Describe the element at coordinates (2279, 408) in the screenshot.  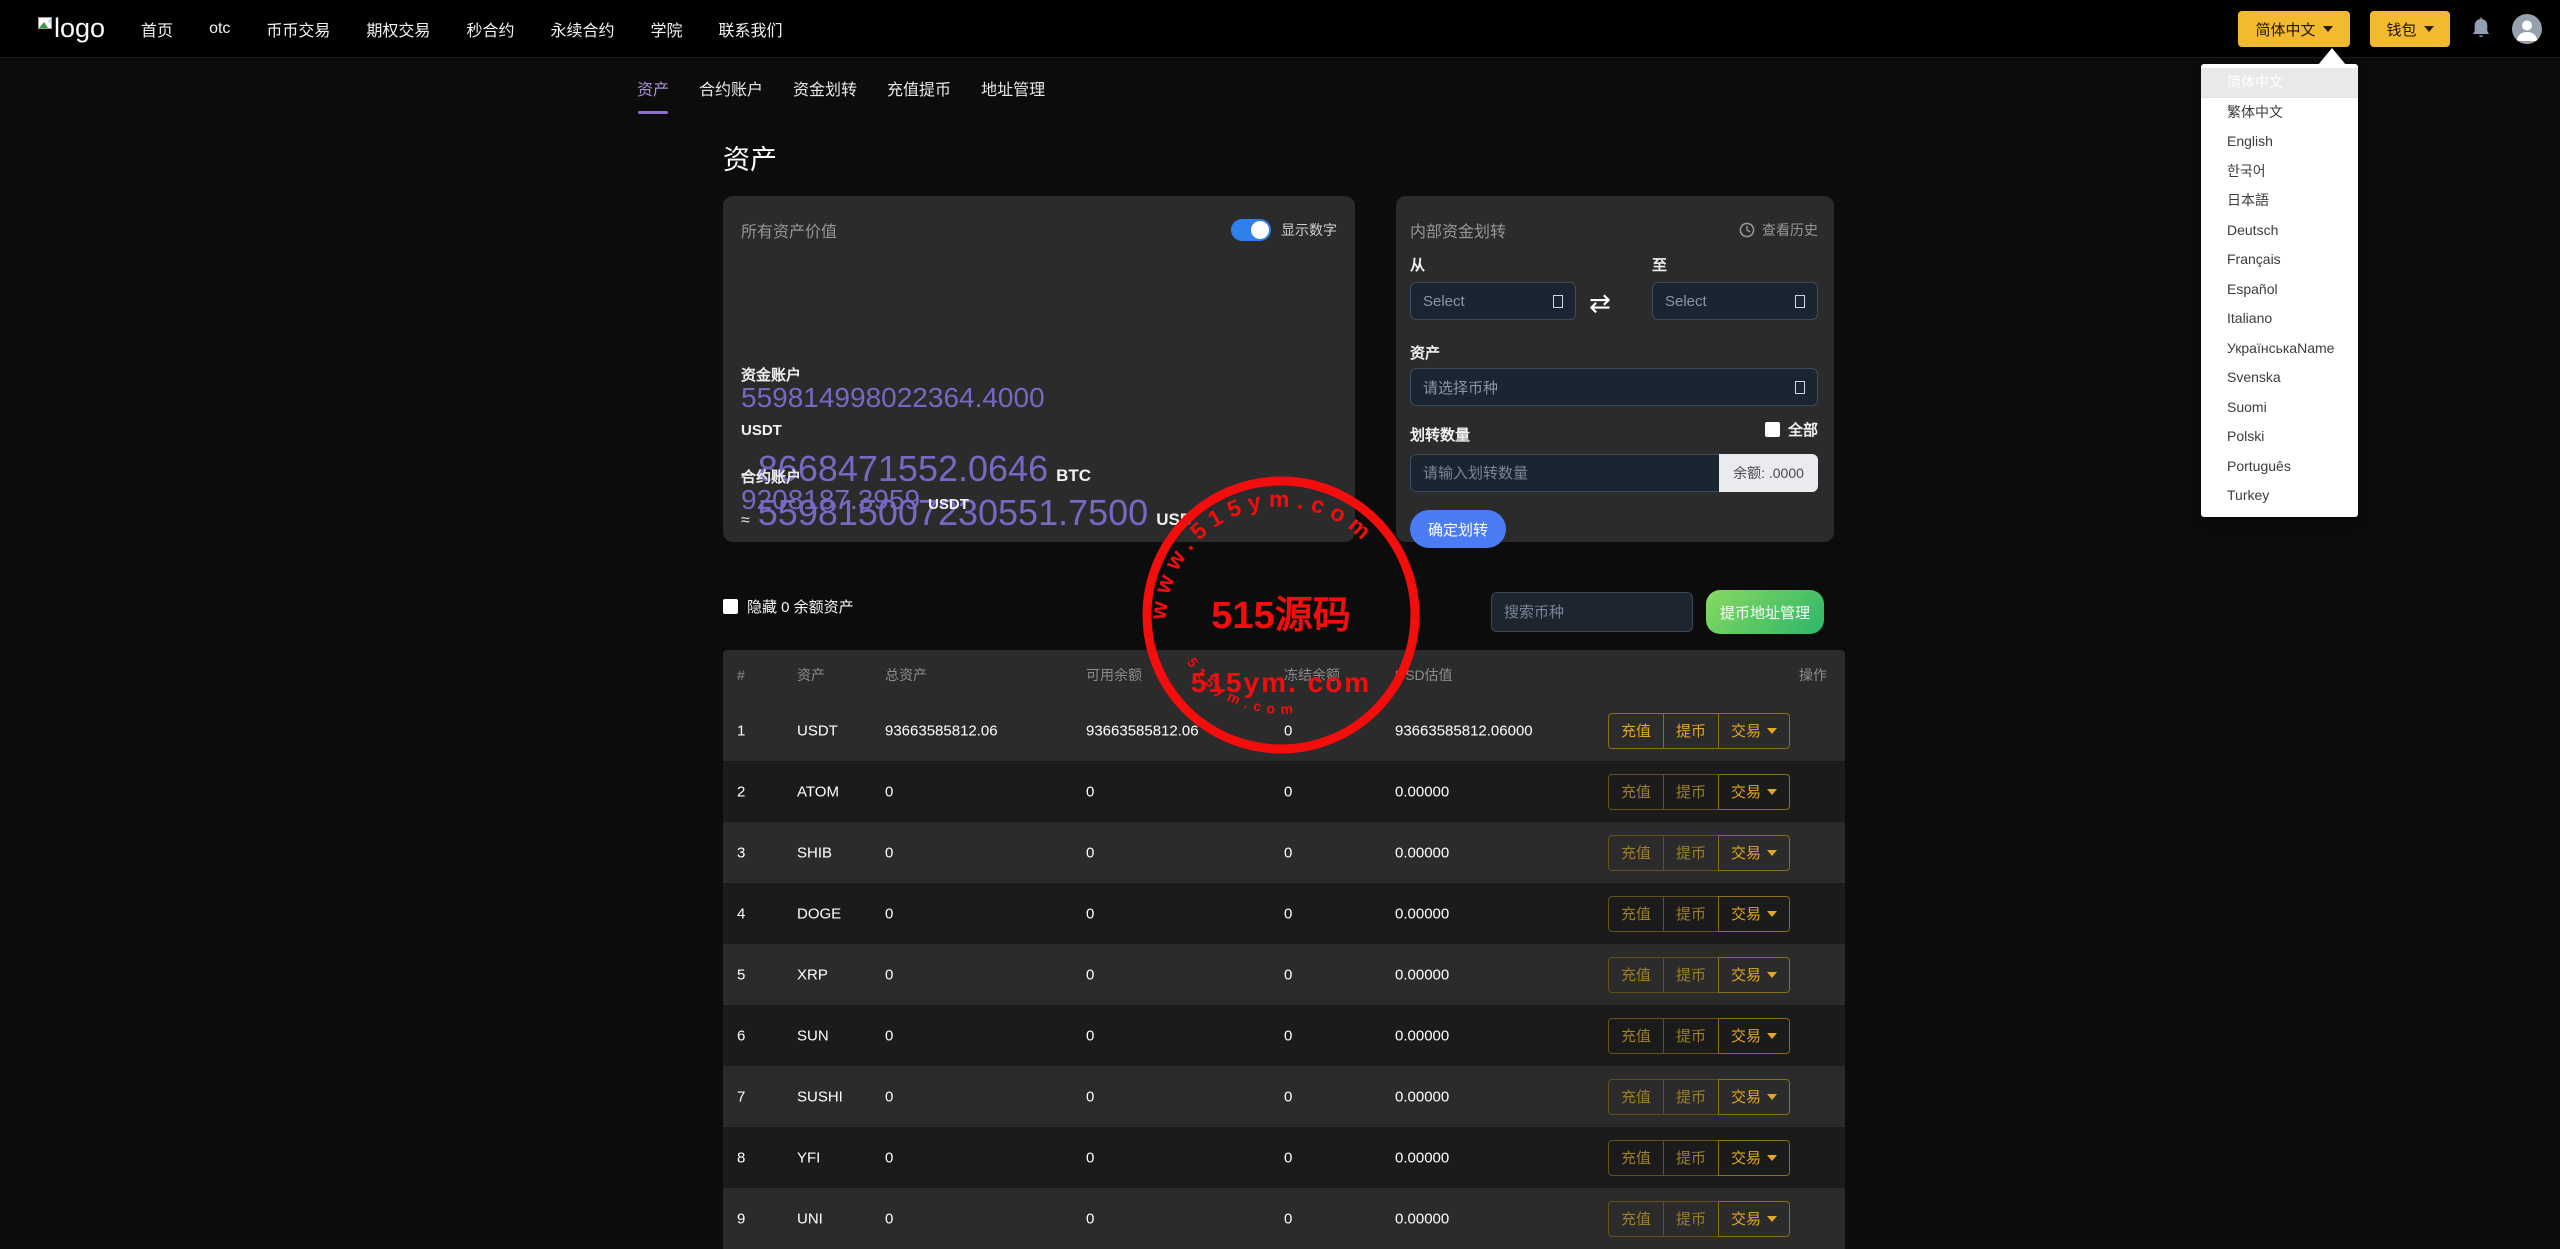
I see `language-option-12: Suomi` at that location.